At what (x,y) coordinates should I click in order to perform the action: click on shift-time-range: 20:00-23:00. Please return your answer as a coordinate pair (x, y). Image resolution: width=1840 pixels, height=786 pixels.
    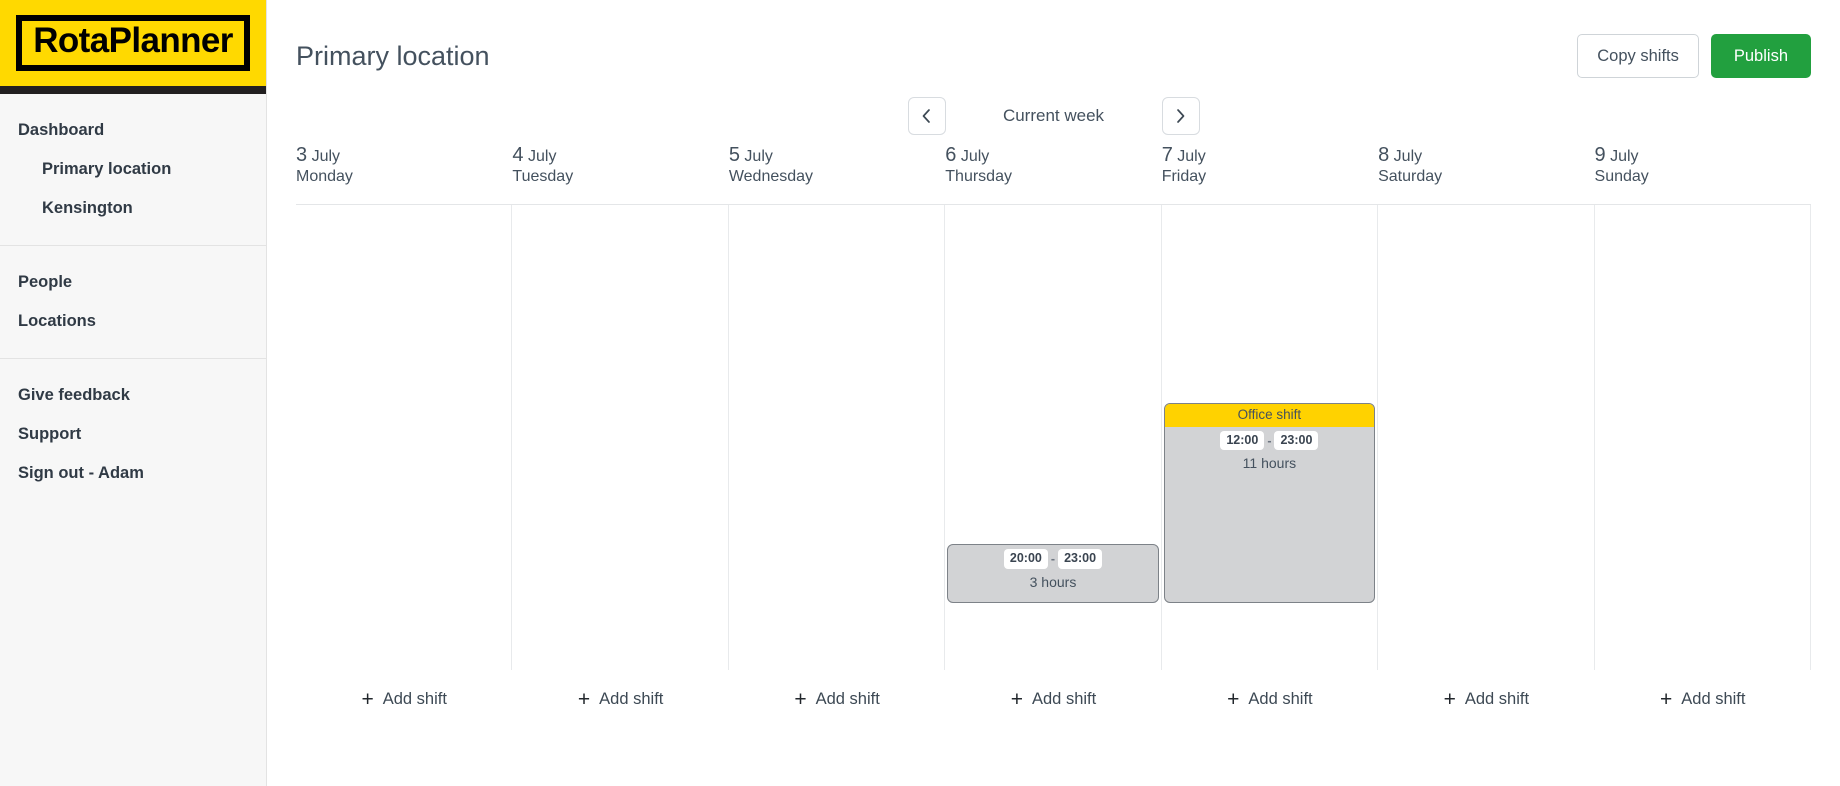
    Looking at the image, I should click on (1052, 558).